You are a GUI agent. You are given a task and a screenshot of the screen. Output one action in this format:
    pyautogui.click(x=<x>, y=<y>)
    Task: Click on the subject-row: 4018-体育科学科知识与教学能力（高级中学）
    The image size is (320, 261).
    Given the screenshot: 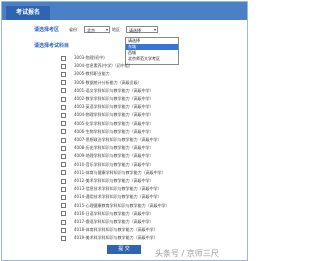 What is the action you would take?
    pyautogui.click(x=109, y=230)
    